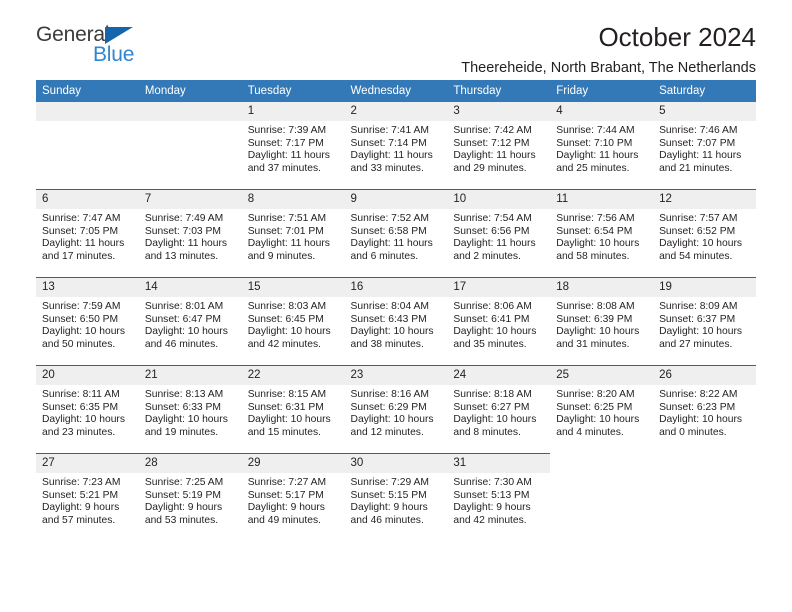 This screenshot has height=612, width=792. Describe the element at coordinates (190, 199) in the screenshot. I see `day-number: 7` at that location.